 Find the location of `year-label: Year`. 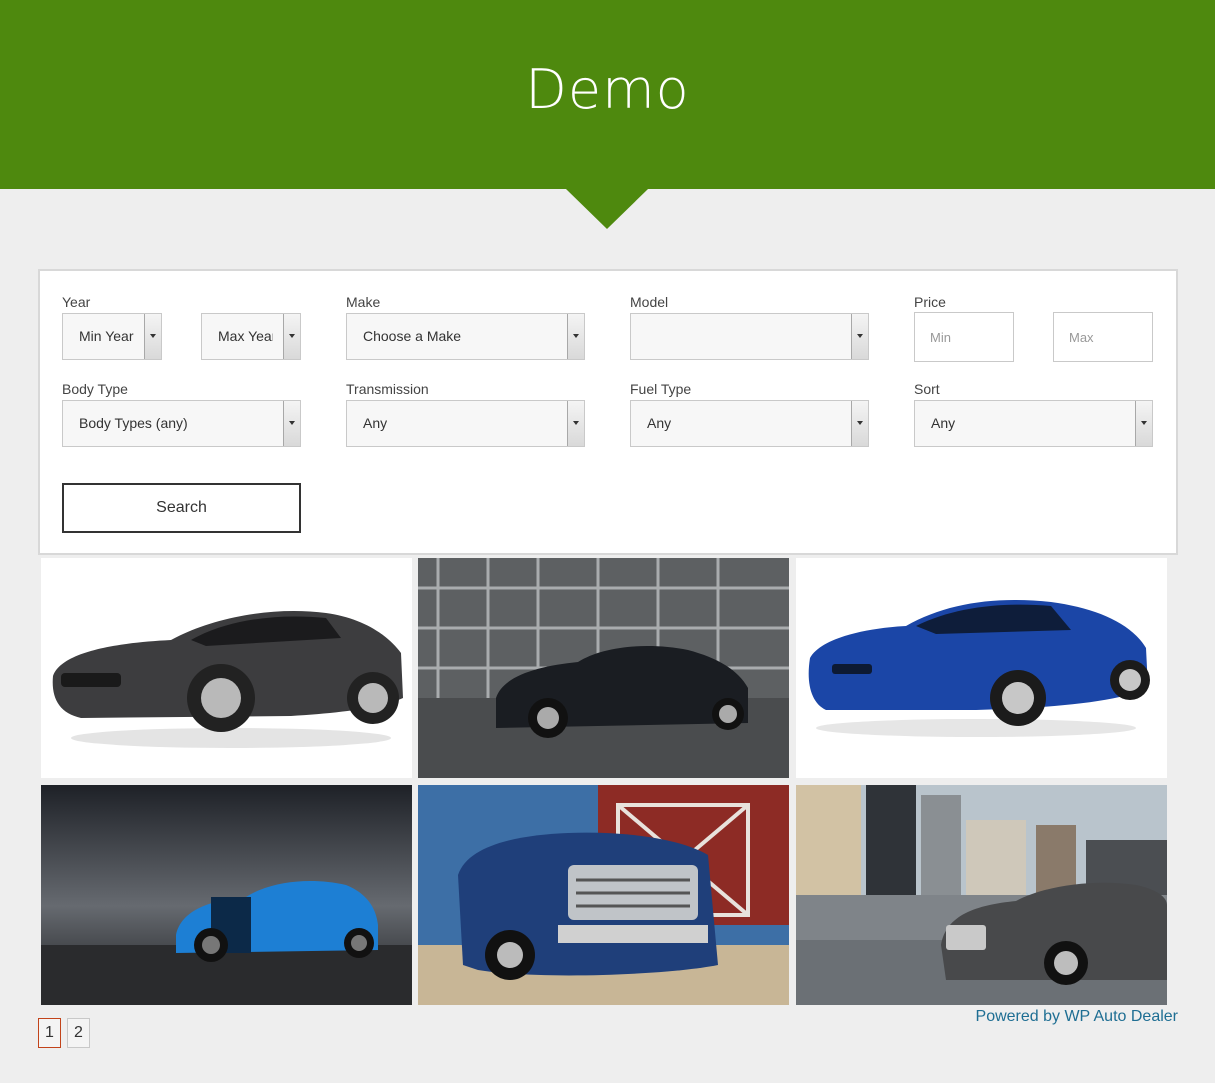

year-label: Year is located at coordinates (76, 302).